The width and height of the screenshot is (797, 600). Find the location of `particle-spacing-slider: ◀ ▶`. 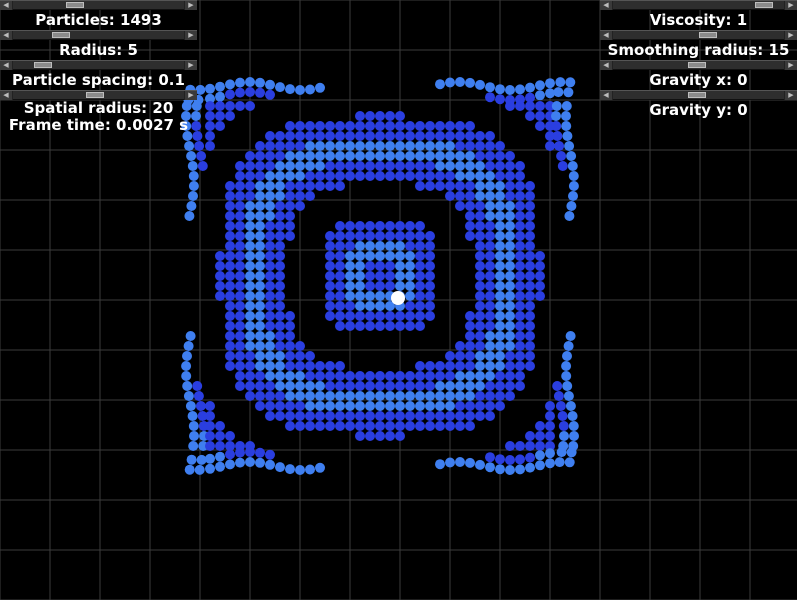

particle-spacing-slider: ◀ ▶ is located at coordinates (98, 65).